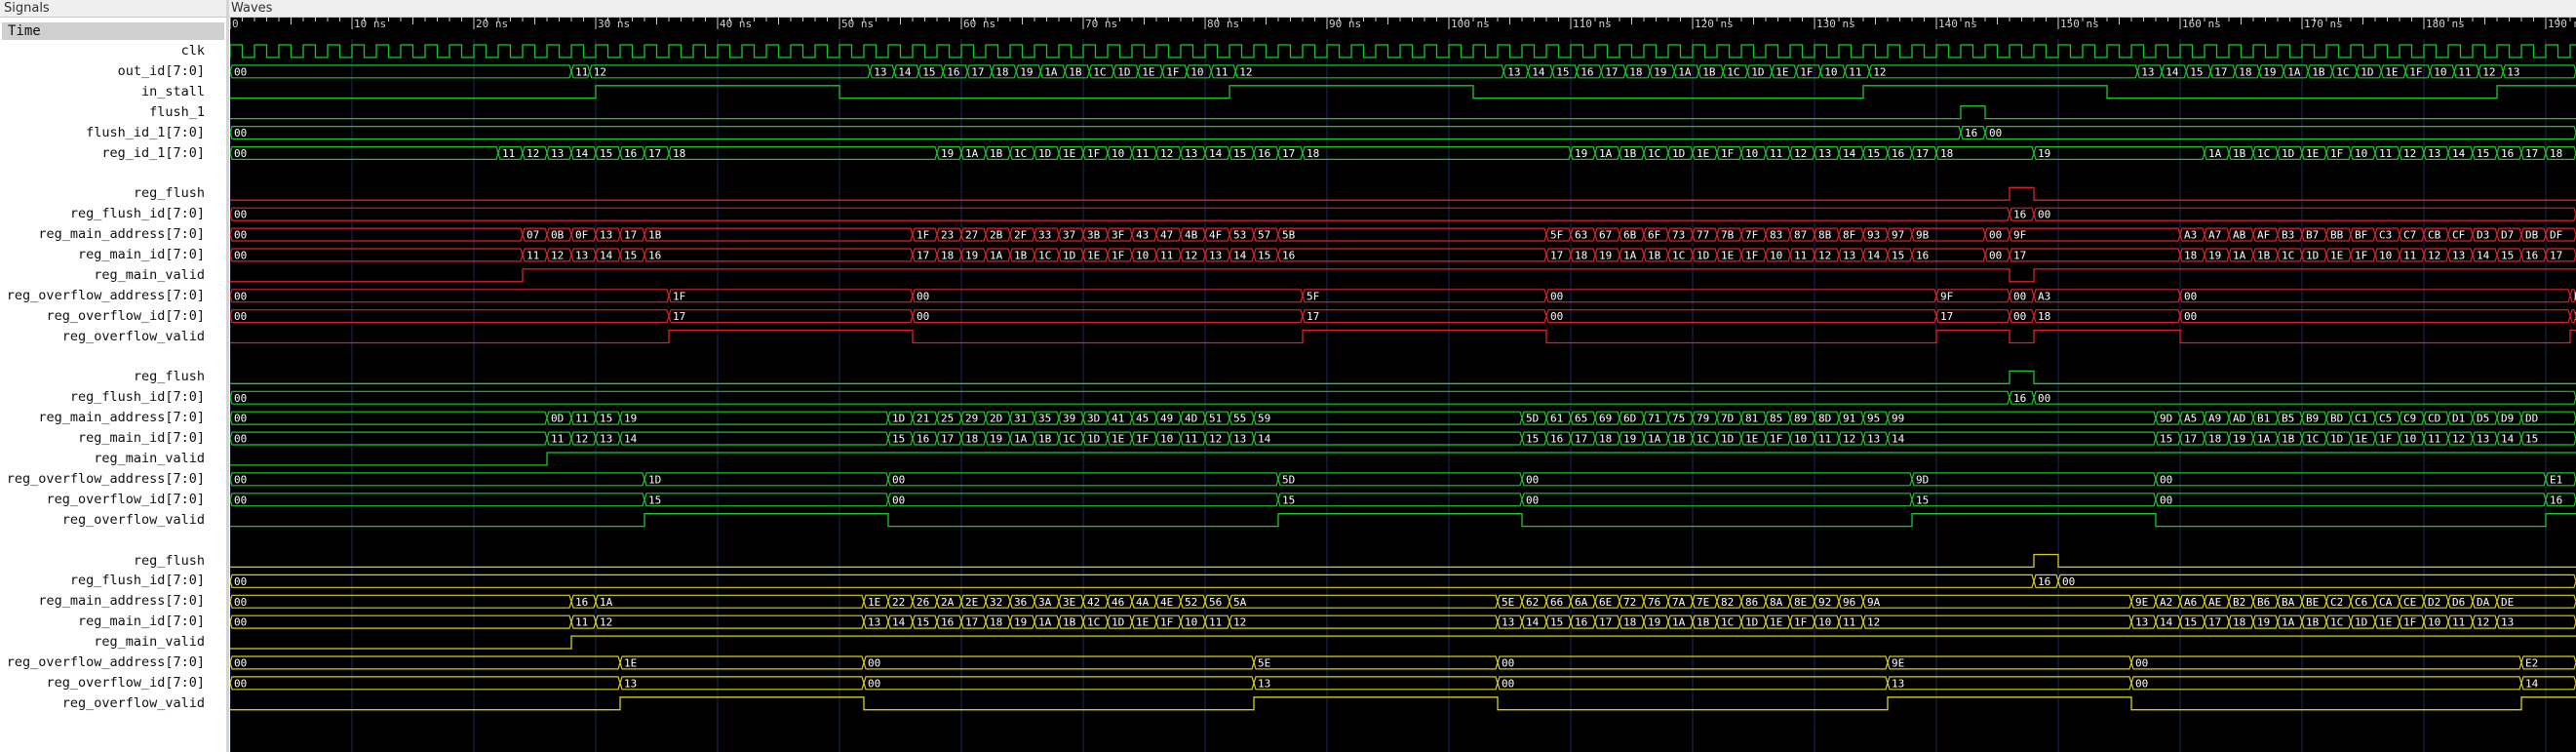  Describe the element at coordinates (1556, 603) in the screenshot. I see `bus-value: 66` at that location.